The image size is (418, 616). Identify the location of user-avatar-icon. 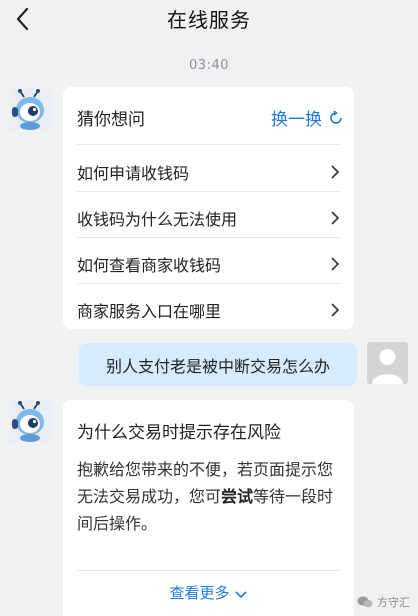
(387, 363).